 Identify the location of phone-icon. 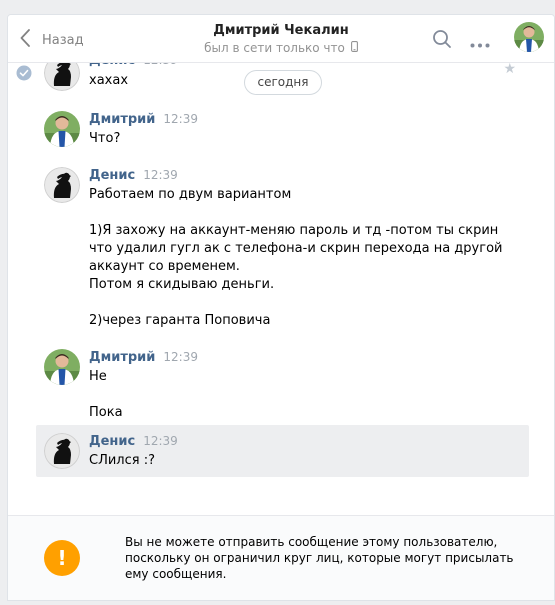
(354, 48).